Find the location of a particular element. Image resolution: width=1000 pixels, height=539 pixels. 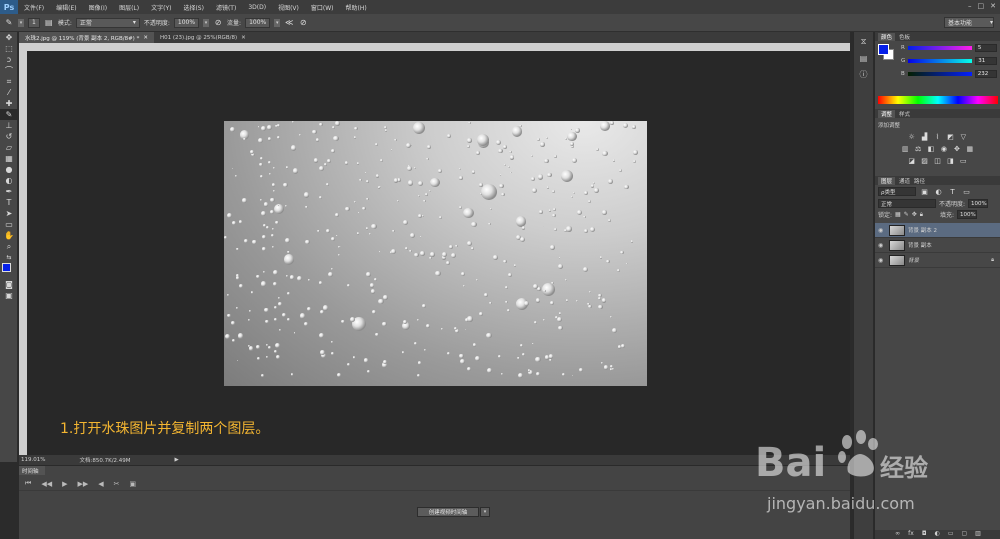

zoom-level: 119.01% is located at coordinates (33, 460).